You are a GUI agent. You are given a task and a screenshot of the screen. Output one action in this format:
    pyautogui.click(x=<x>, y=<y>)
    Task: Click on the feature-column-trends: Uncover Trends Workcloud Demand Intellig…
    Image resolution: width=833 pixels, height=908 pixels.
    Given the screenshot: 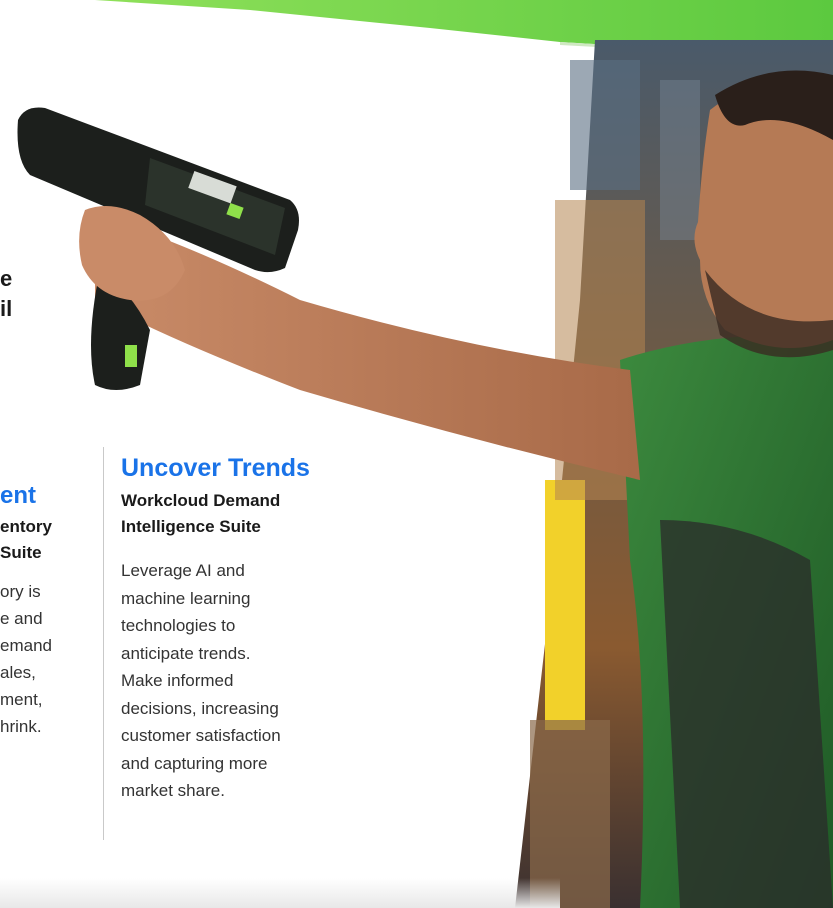 What is the action you would take?
    pyautogui.click(x=241, y=629)
    